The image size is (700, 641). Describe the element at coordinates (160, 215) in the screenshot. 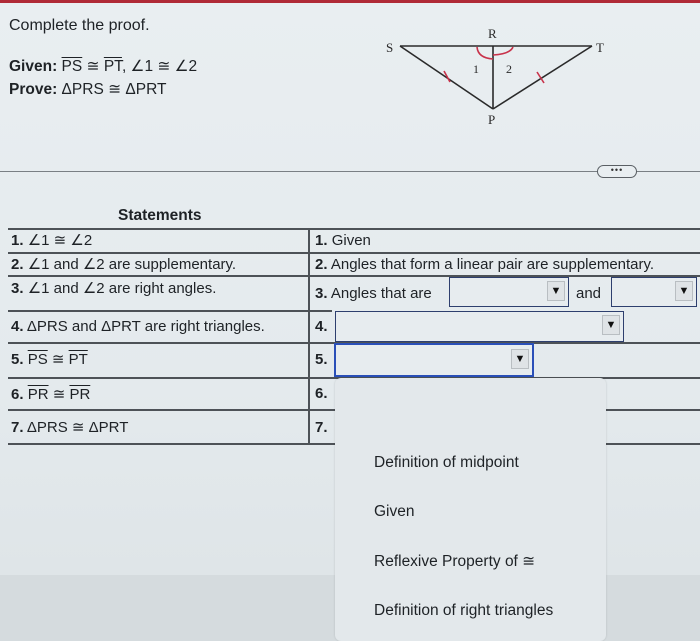

I see `statements-header: Statements` at that location.